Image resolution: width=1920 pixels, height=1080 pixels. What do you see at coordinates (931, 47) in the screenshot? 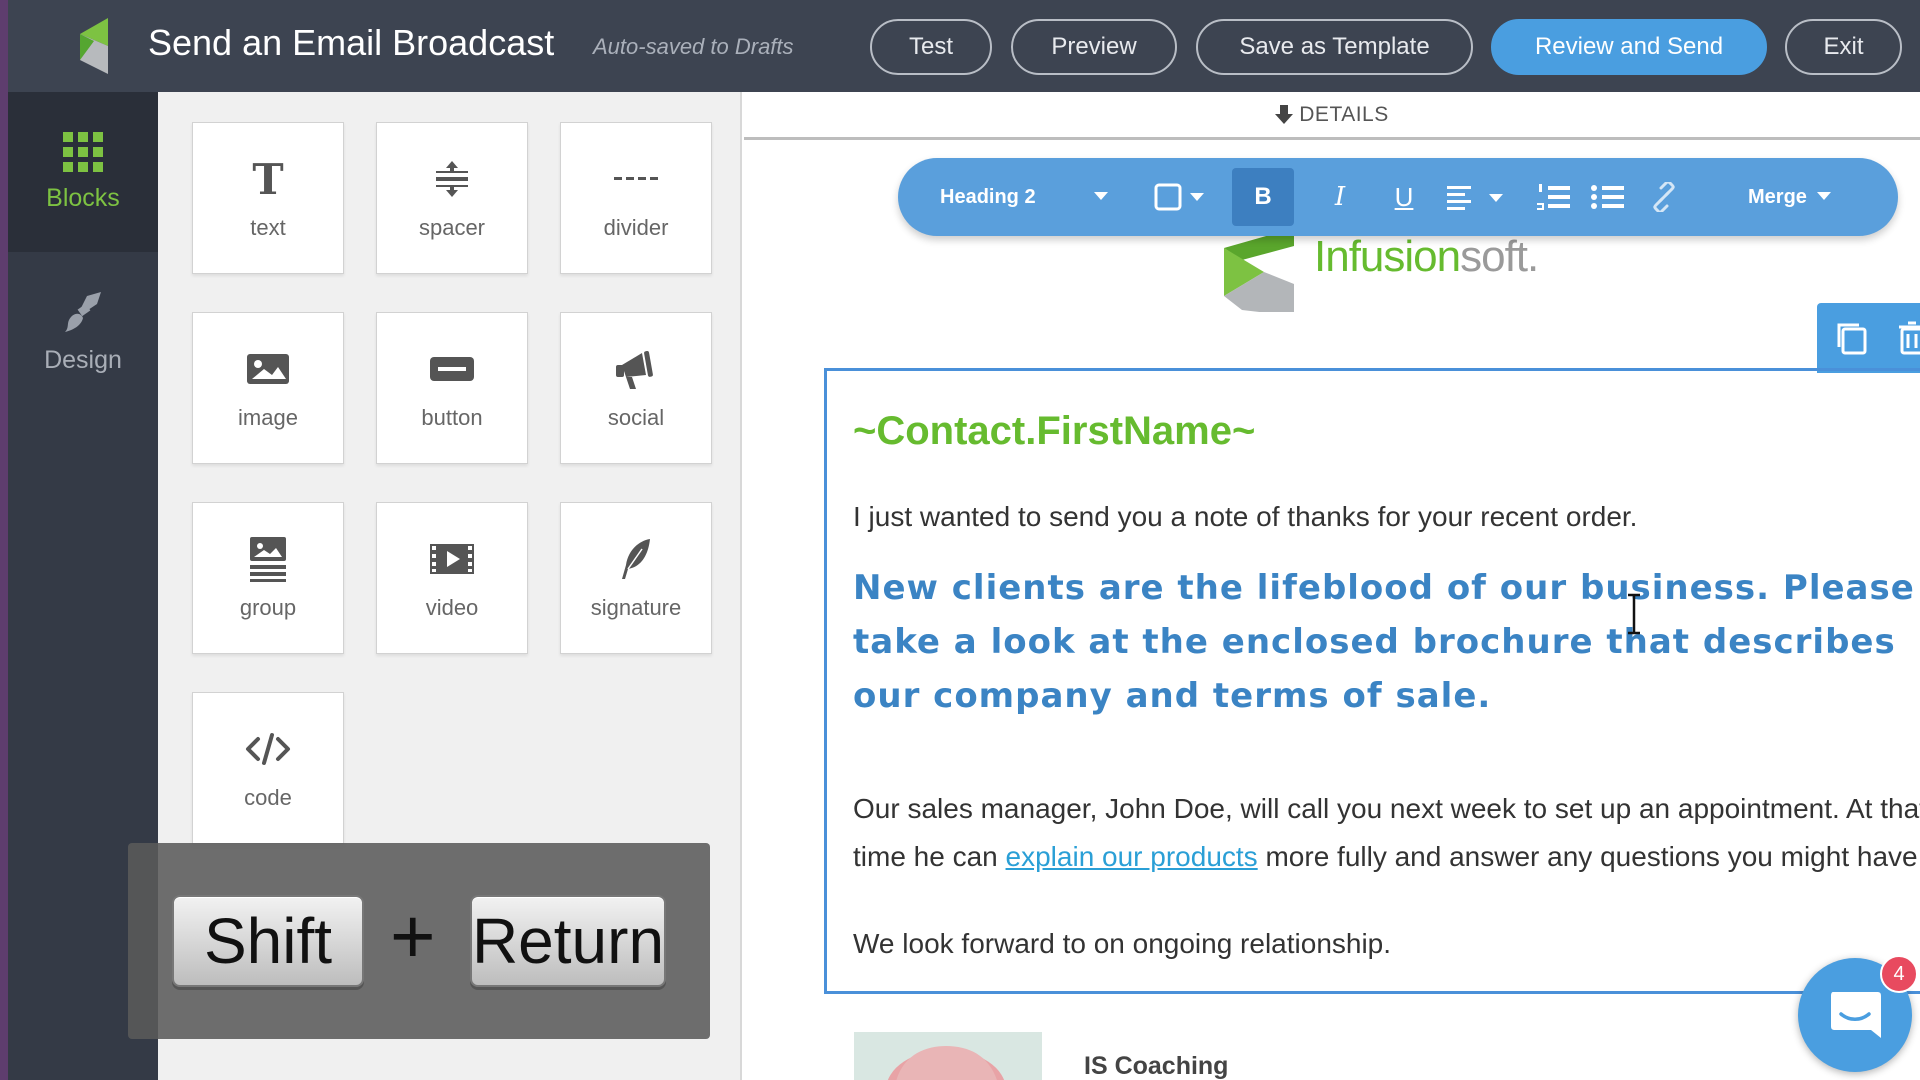
I see `test-button: Test` at bounding box center [931, 47].